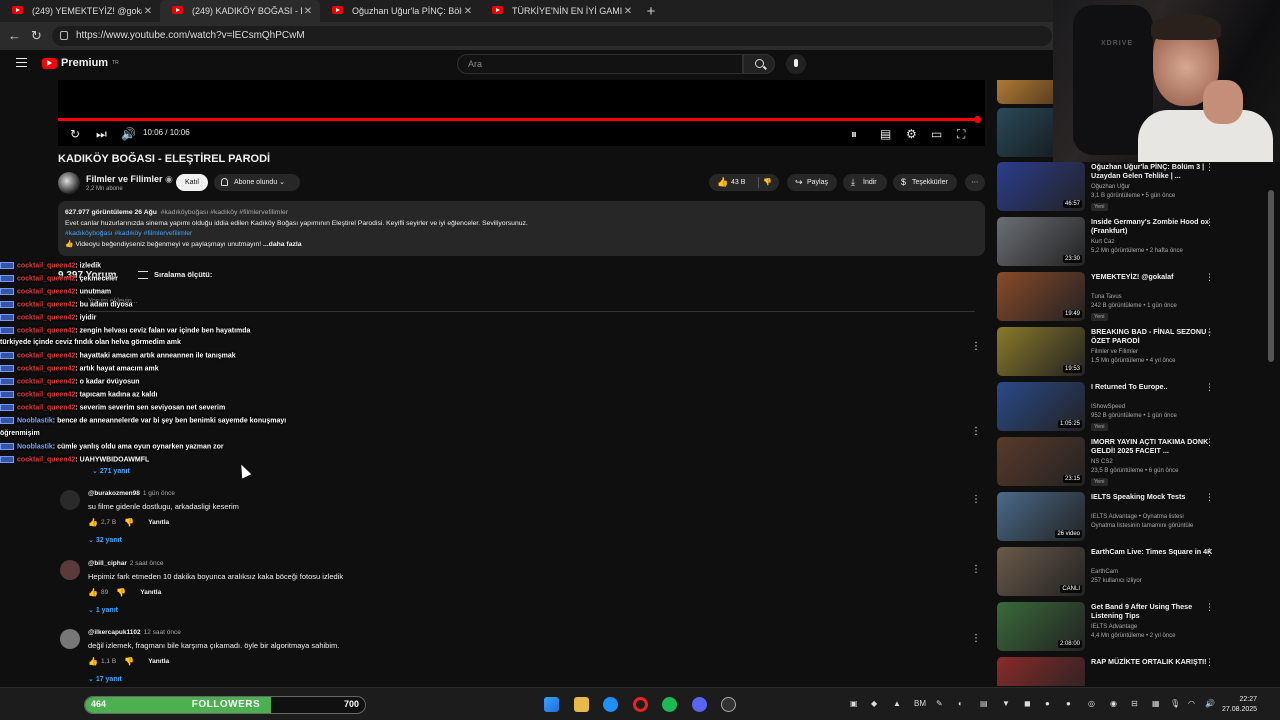 The image size is (1280, 720). What do you see at coordinates (551, 704) in the screenshot?
I see `windows-start-icon` at bounding box center [551, 704].